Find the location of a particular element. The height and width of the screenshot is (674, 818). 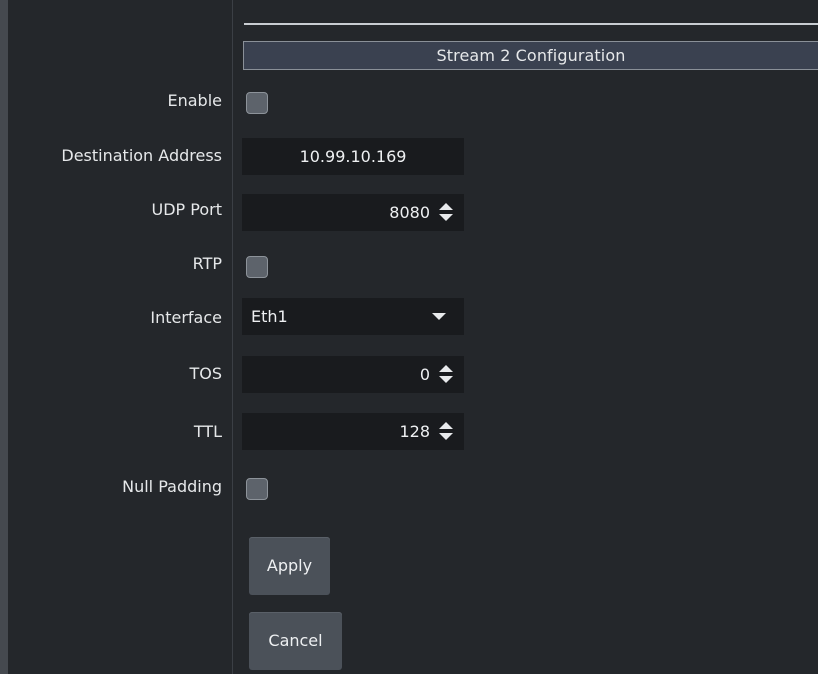

rtp-checkbox is located at coordinates (257, 267).